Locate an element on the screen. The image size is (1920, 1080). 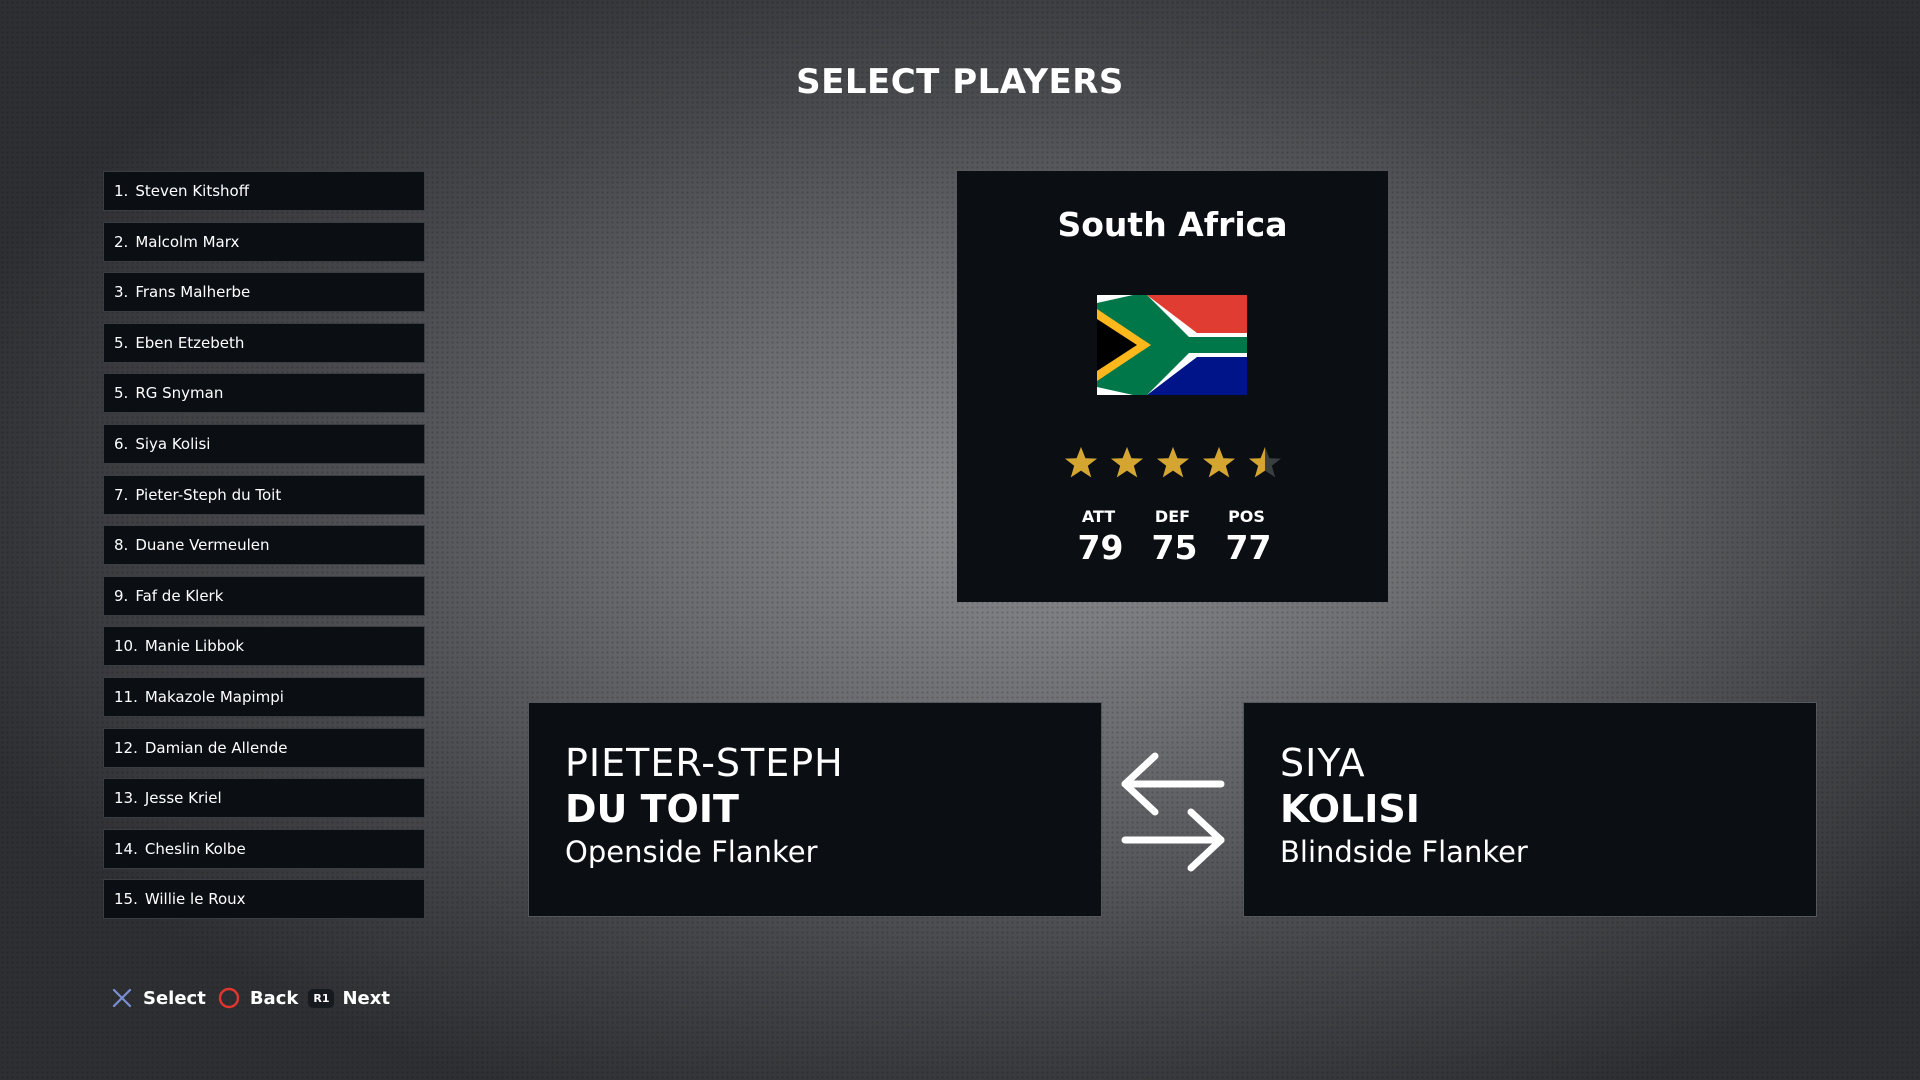
roster-item-name: Cheslin Kolbe is located at coordinates (195, 848).